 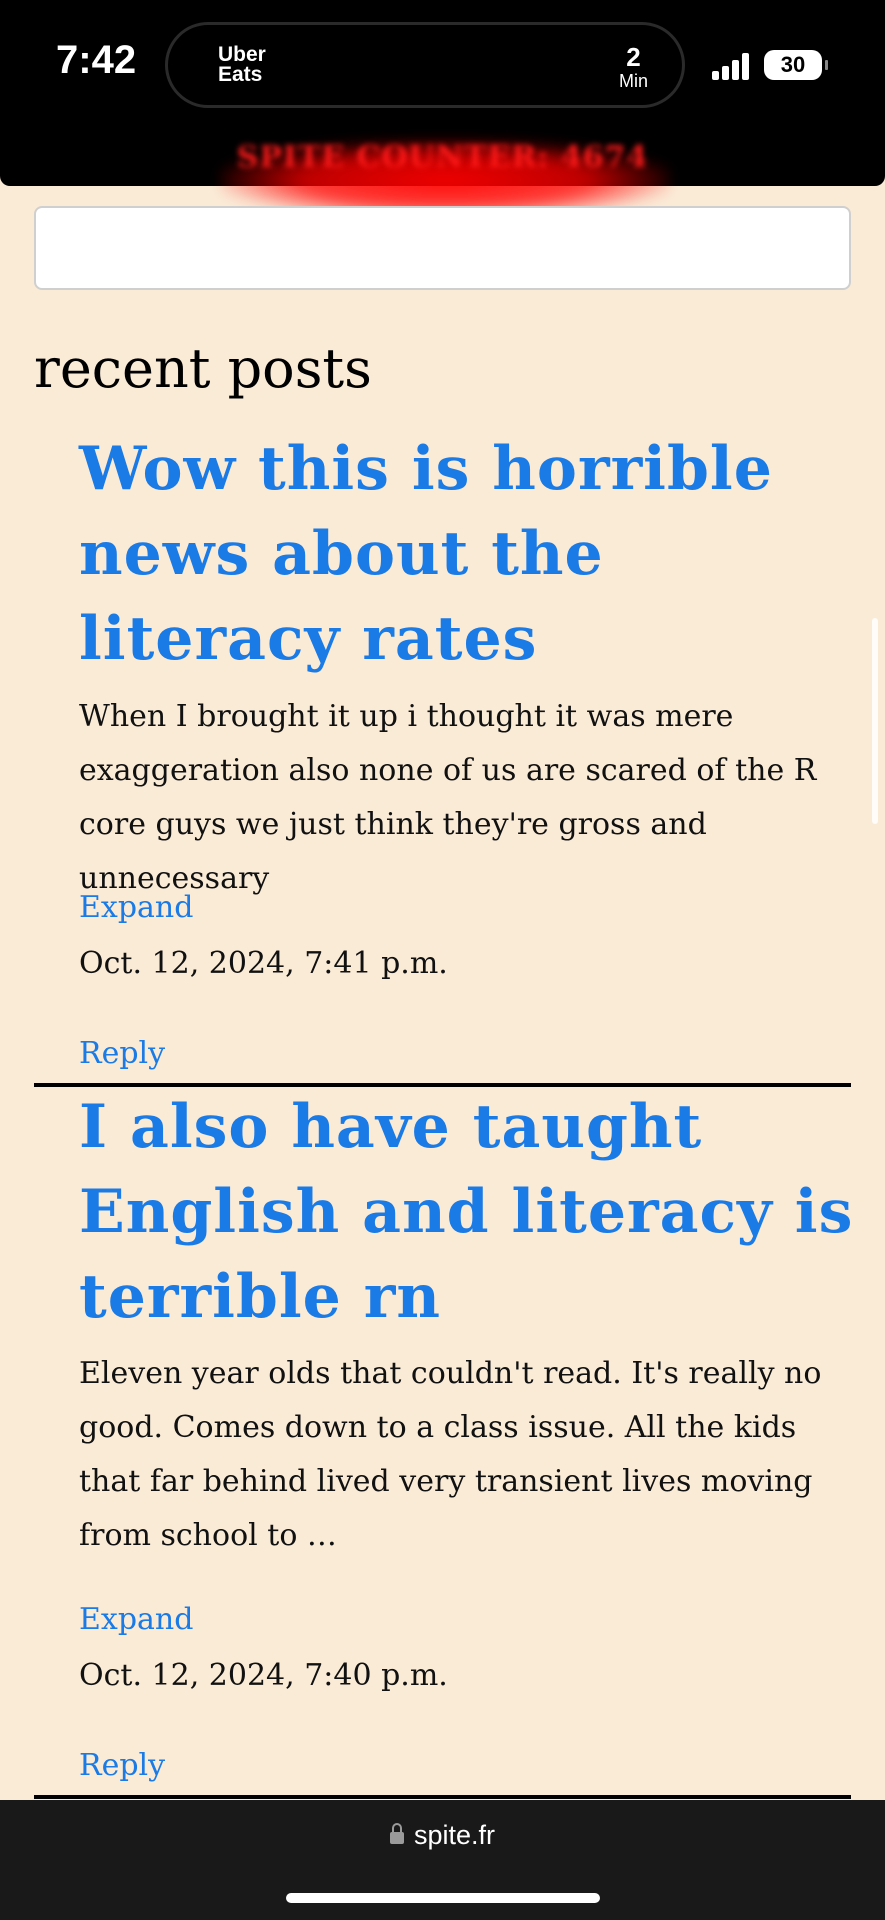 I want to click on post-date: Oct. 12, 2024, 7:41 p.m., so click(x=263, y=963).